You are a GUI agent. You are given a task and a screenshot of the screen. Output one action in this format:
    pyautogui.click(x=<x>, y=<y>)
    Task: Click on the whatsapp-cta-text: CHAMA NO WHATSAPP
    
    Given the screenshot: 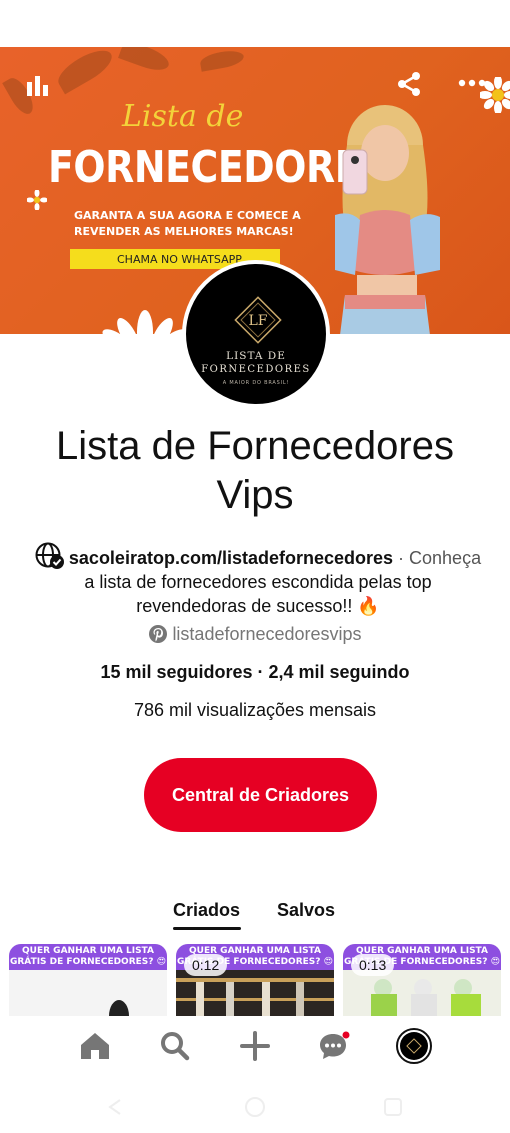 What is the action you would take?
    pyautogui.click(x=179, y=259)
    